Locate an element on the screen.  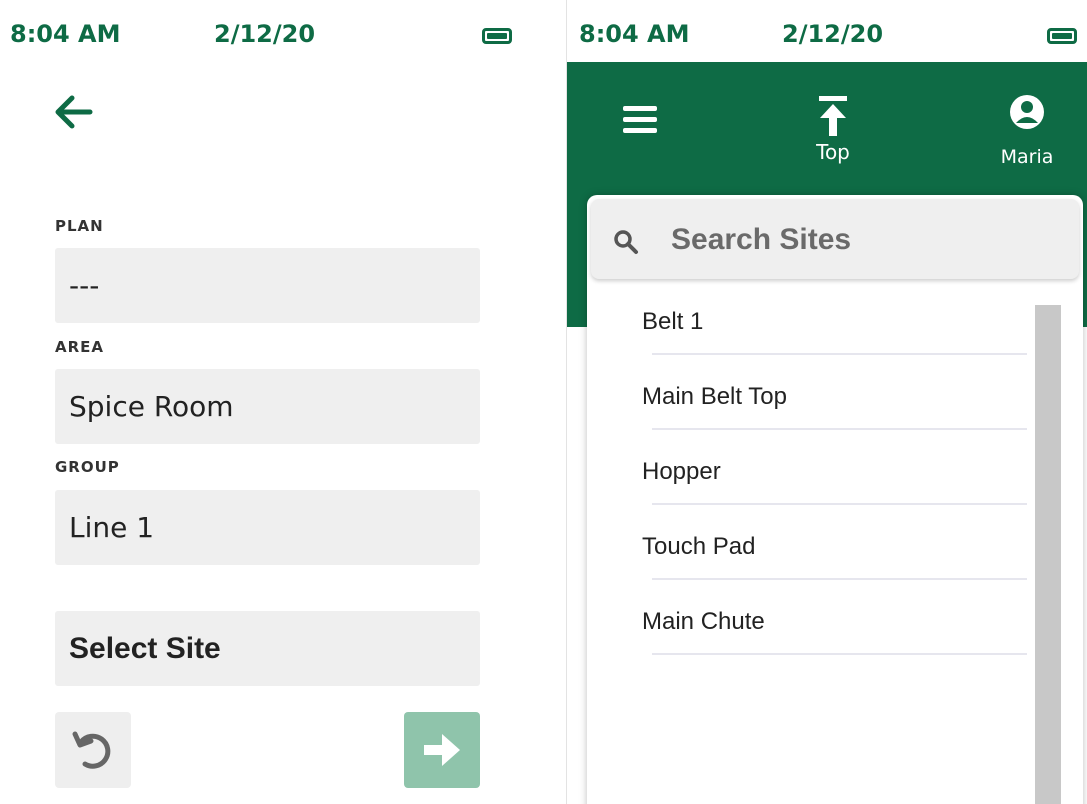
arrow-right-icon is located at coordinates (442, 750).